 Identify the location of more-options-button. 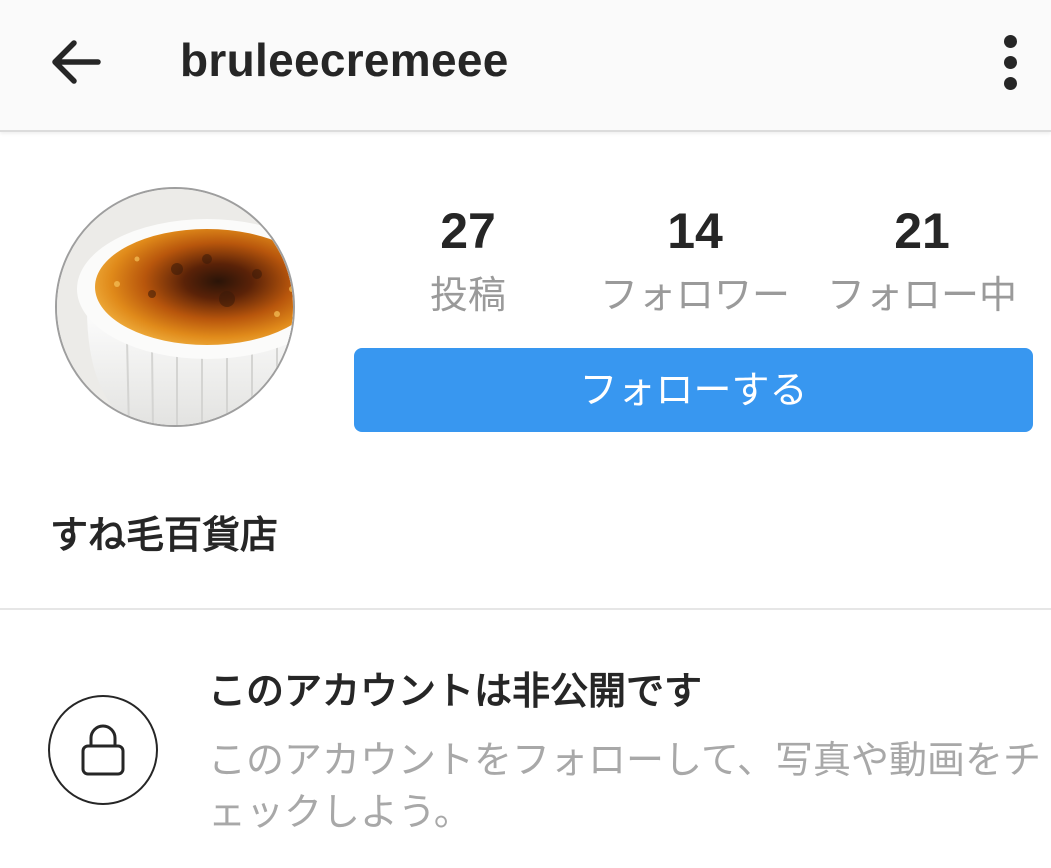
(1010, 62).